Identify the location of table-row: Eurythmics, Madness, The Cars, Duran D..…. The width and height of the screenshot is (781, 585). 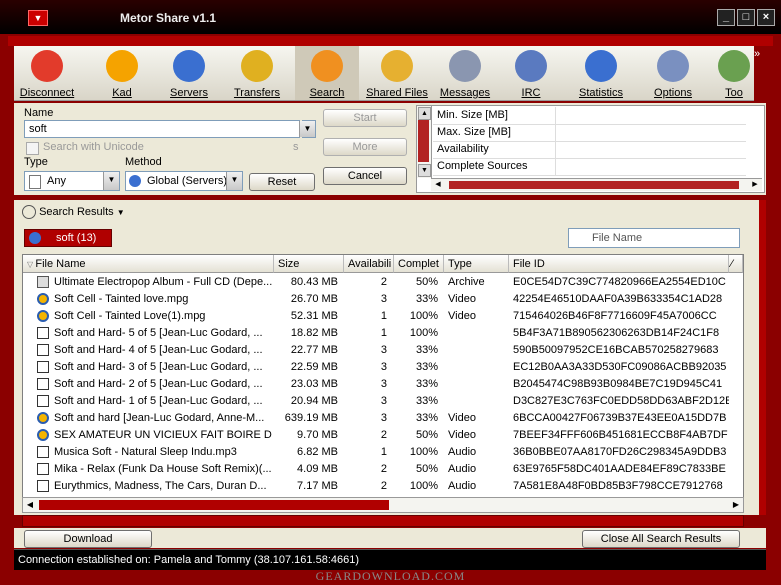
(383, 486).